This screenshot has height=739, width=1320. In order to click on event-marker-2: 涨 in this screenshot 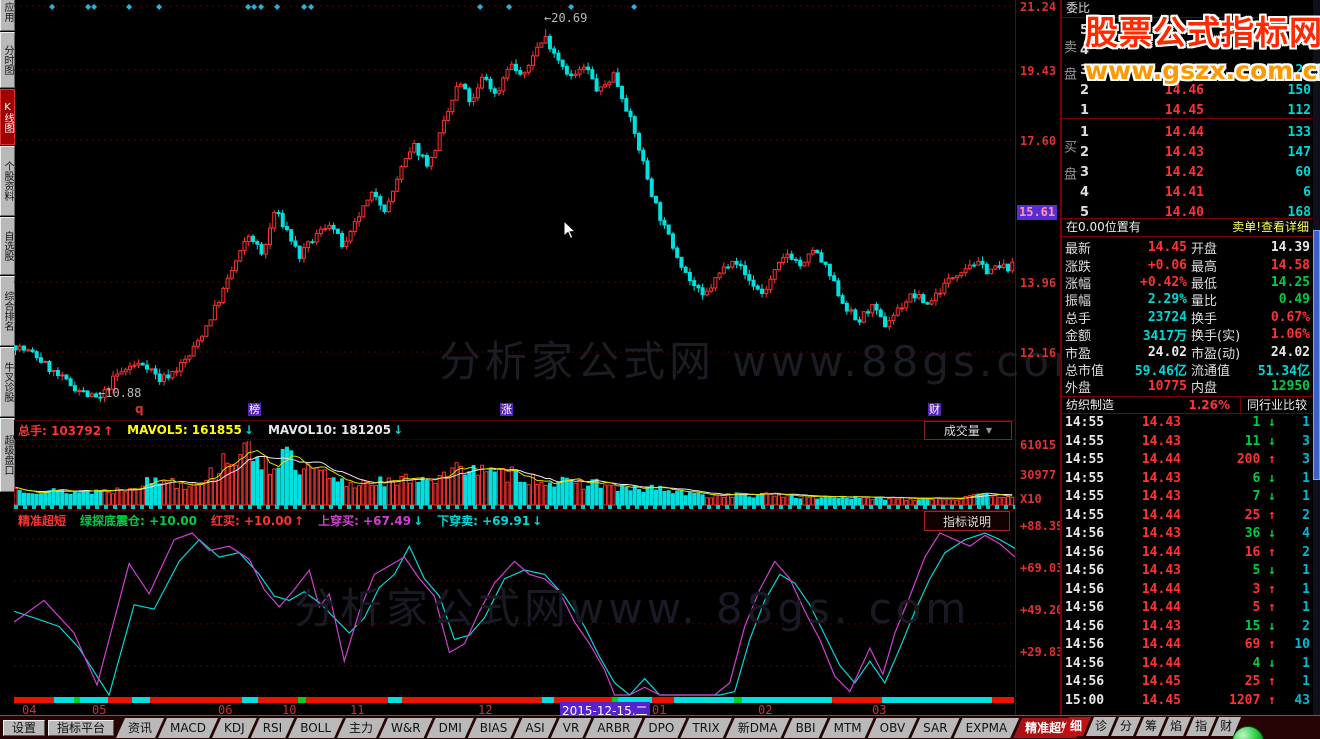, I will do `click(506, 409)`.